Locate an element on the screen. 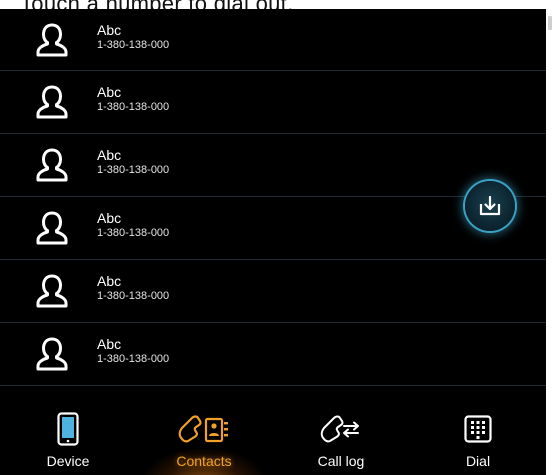  tab-device: Device is located at coordinates (68, 435).